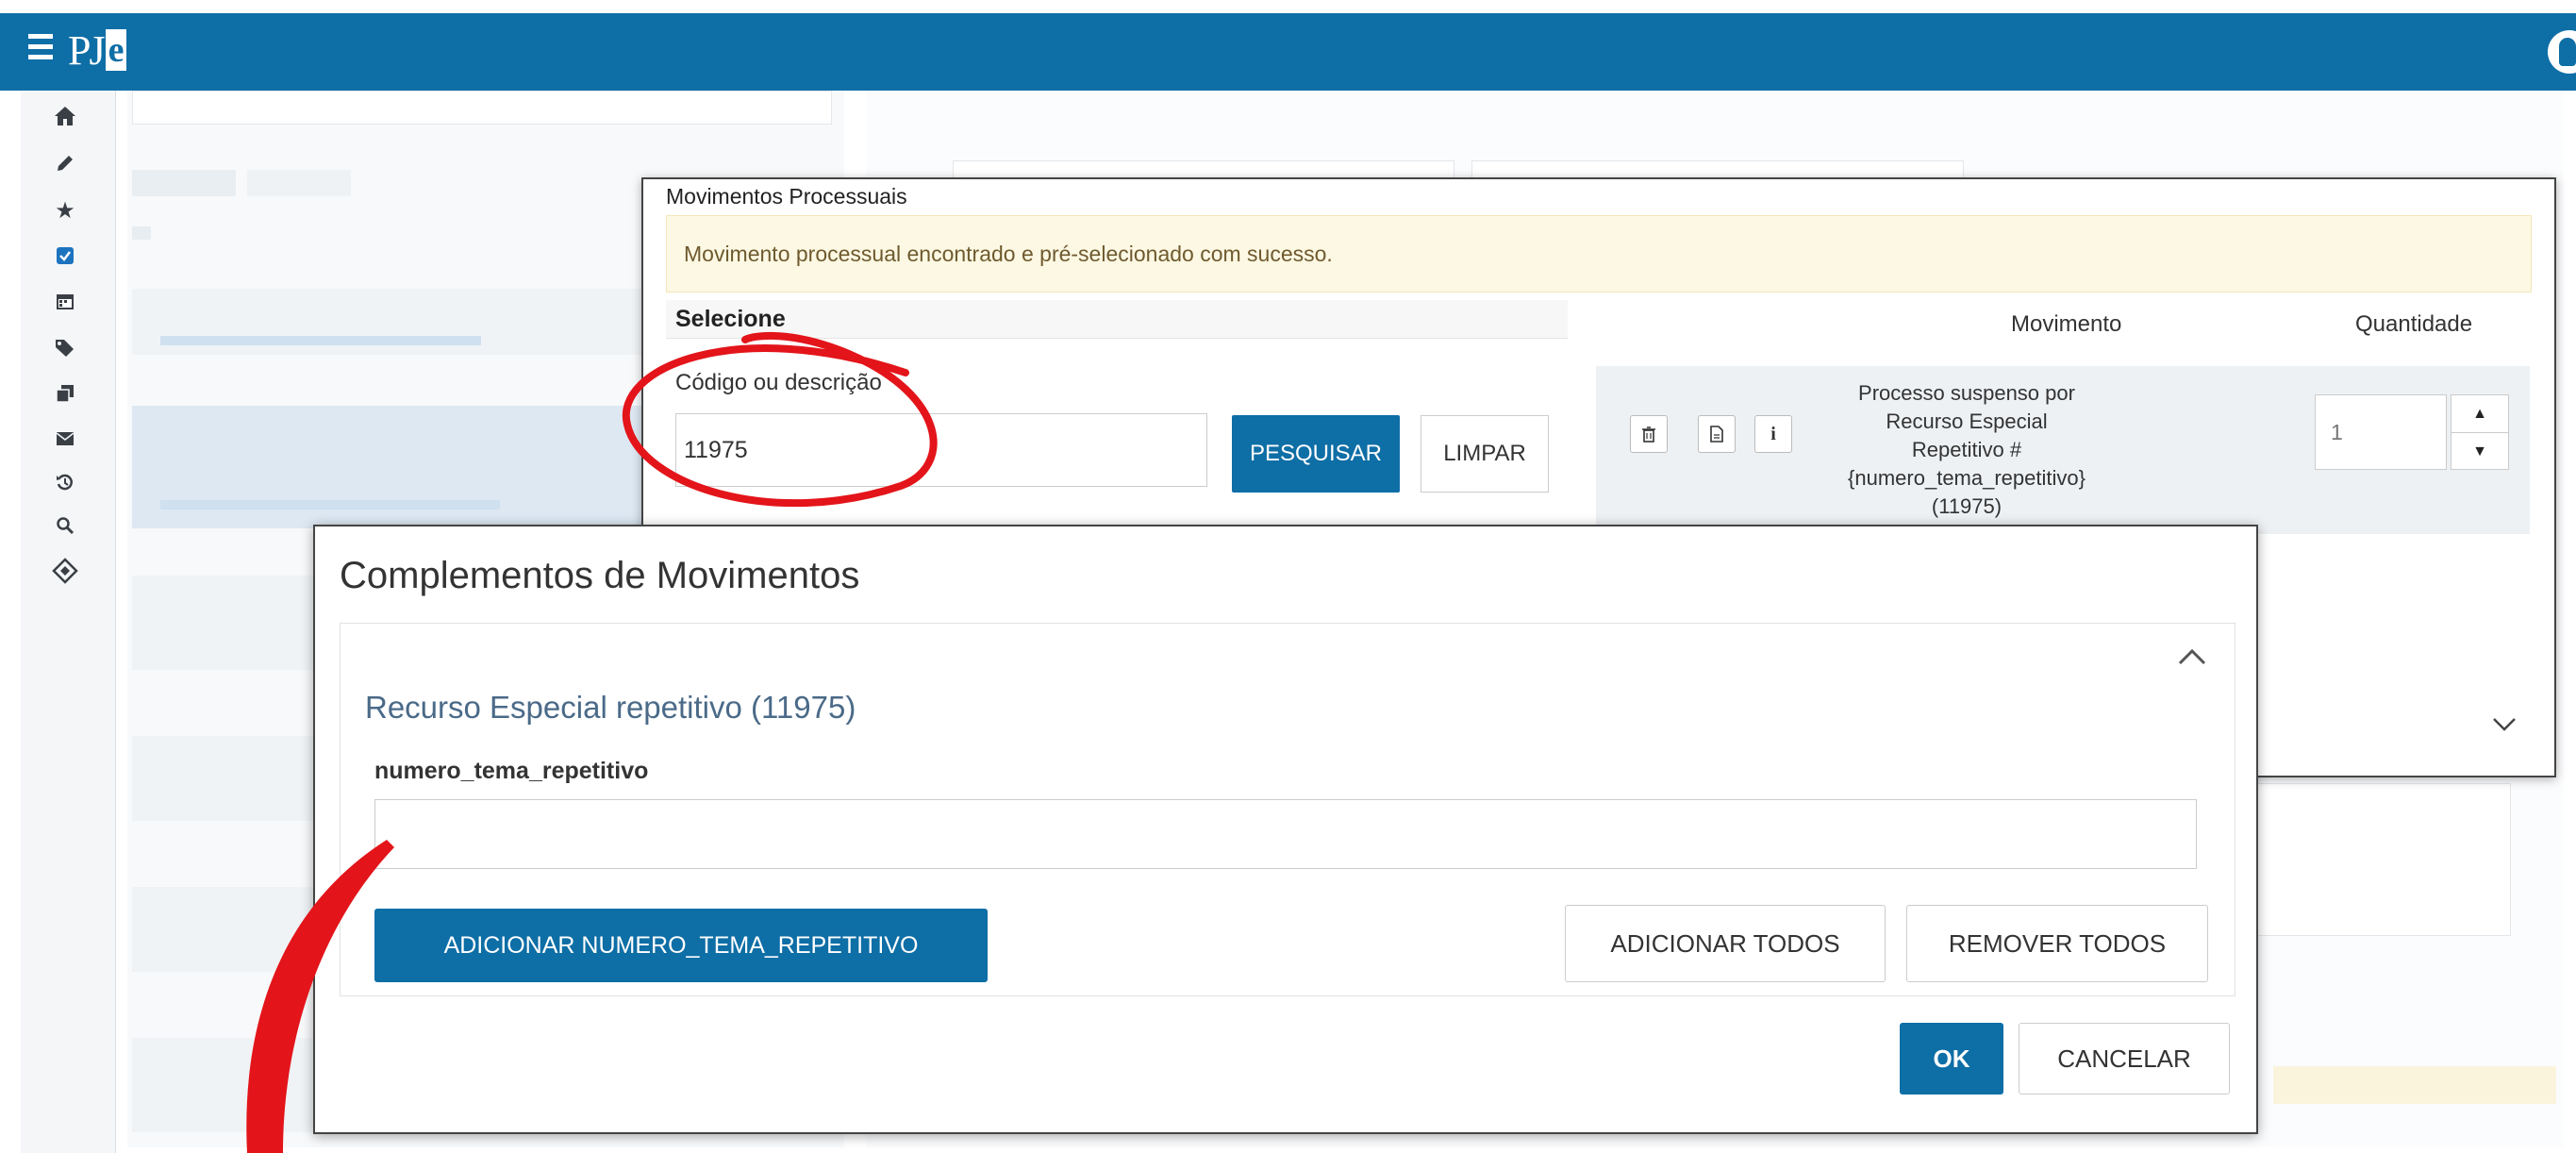 The height and width of the screenshot is (1153, 2576). Describe the element at coordinates (65, 163) in the screenshot. I see `pencil-icon` at that location.